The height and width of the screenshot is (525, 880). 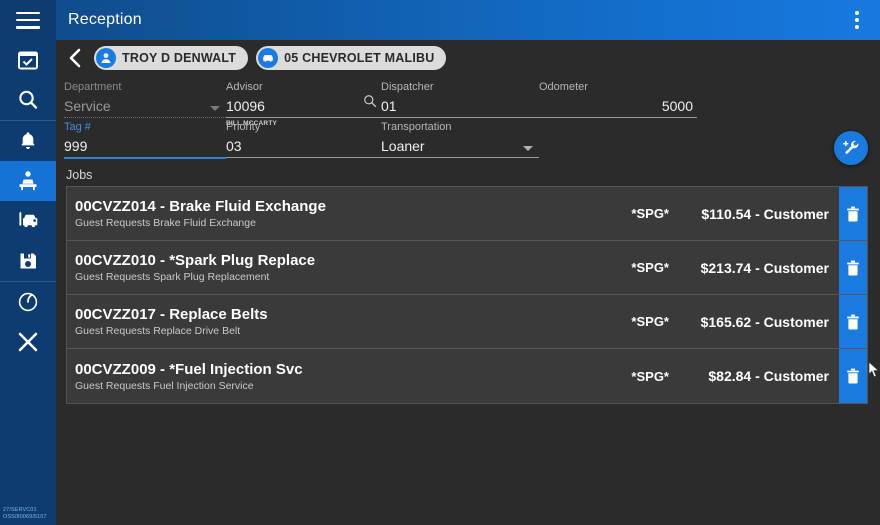 I want to click on sidebar-item-gauge, so click(x=28, y=302).